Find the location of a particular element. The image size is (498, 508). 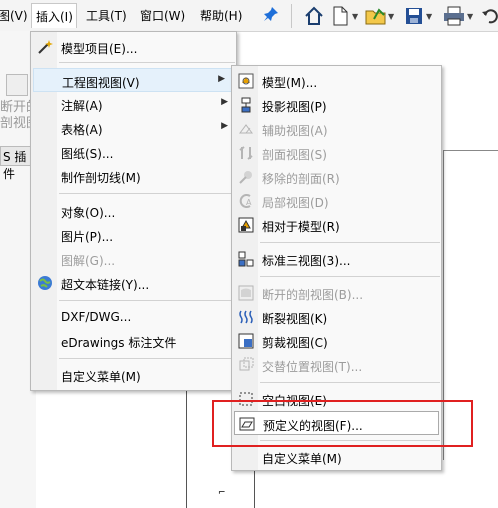

addins-tab: S 插件 is located at coordinates (17, 163).